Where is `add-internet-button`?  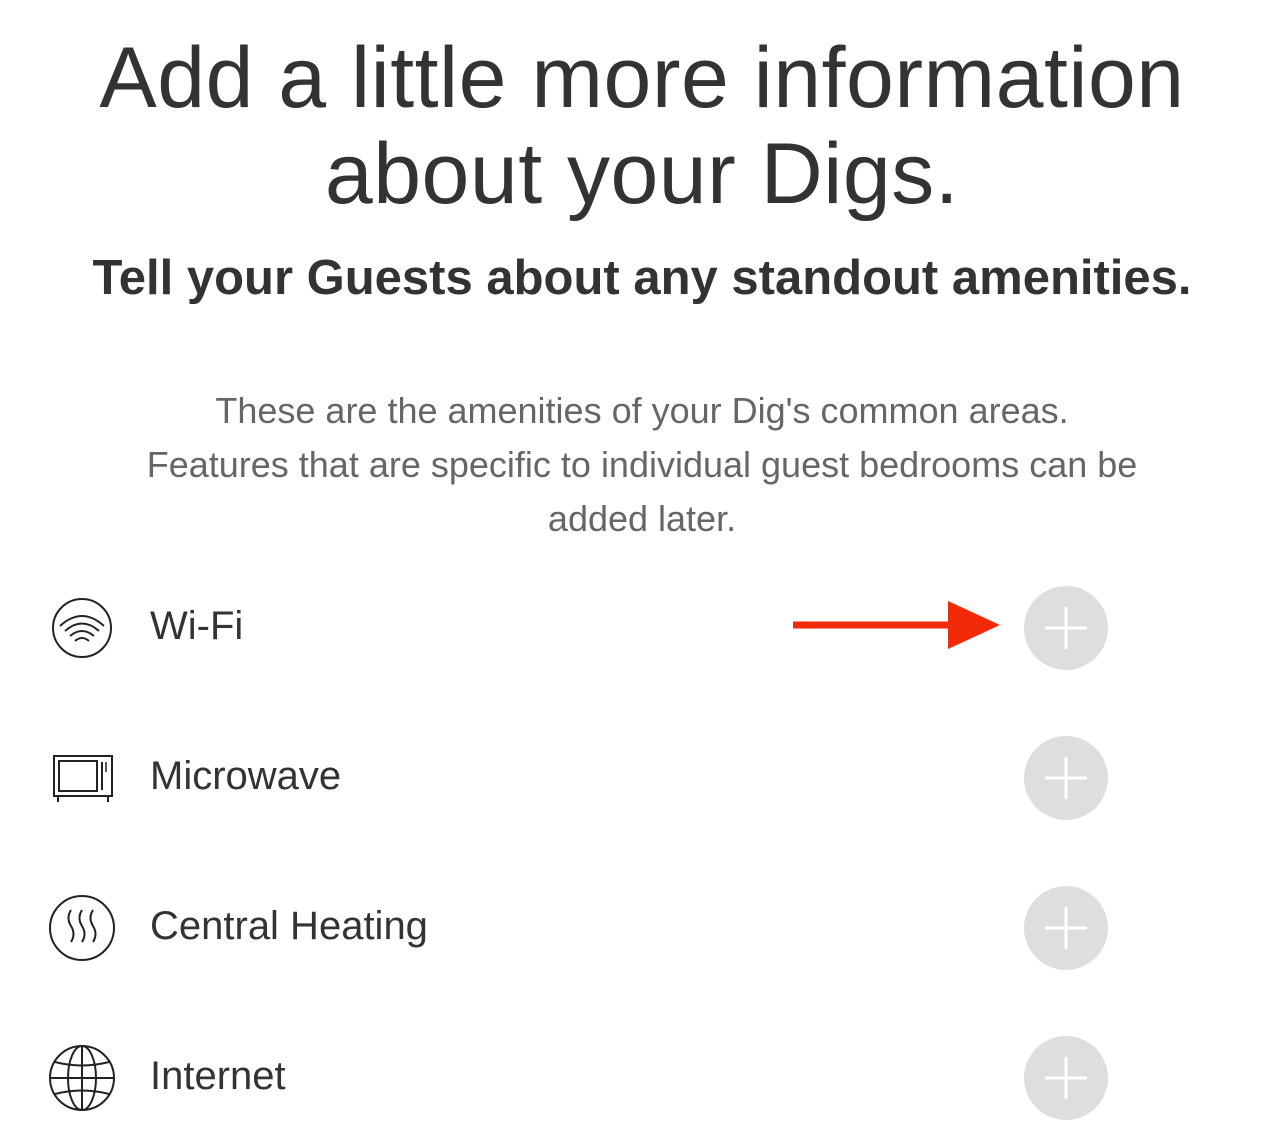 add-internet-button is located at coordinates (1066, 1078).